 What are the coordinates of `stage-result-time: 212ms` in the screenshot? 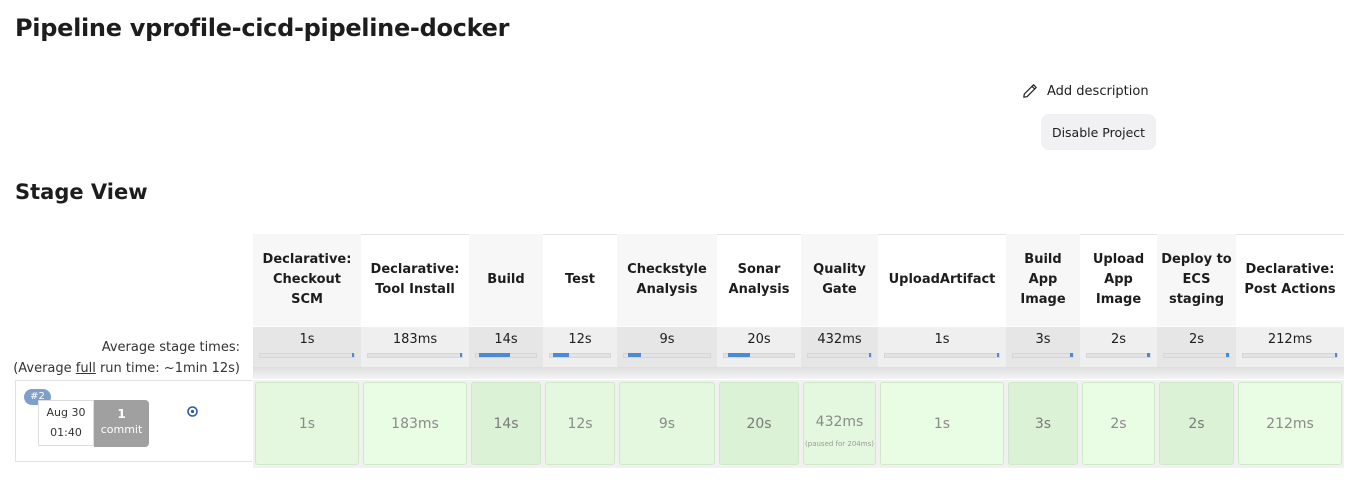 It's located at (1290, 423).